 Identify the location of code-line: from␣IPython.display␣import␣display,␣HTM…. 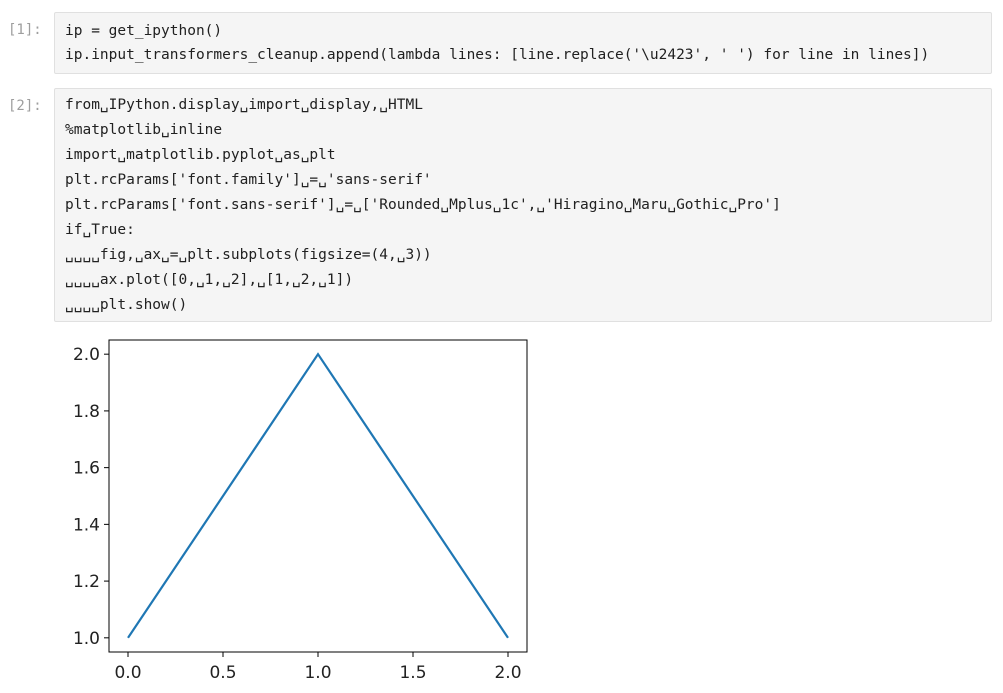
(244, 105).